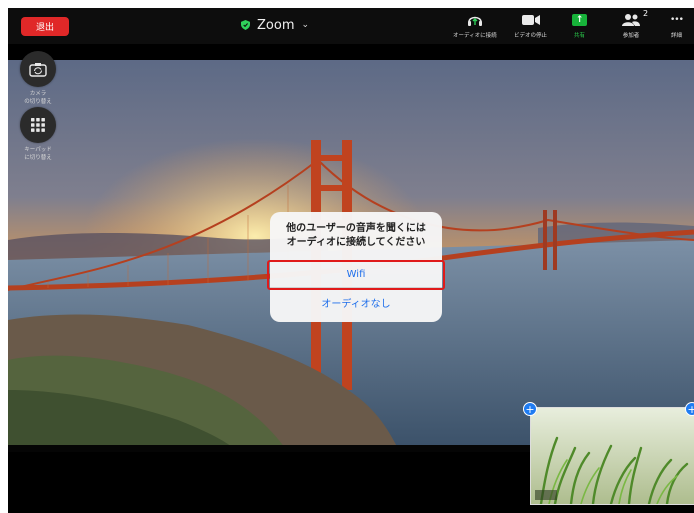  What do you see at coordinates (677, 20) in the screenshot?
I see `more-icon: •••` at bounding box center [677, 20].